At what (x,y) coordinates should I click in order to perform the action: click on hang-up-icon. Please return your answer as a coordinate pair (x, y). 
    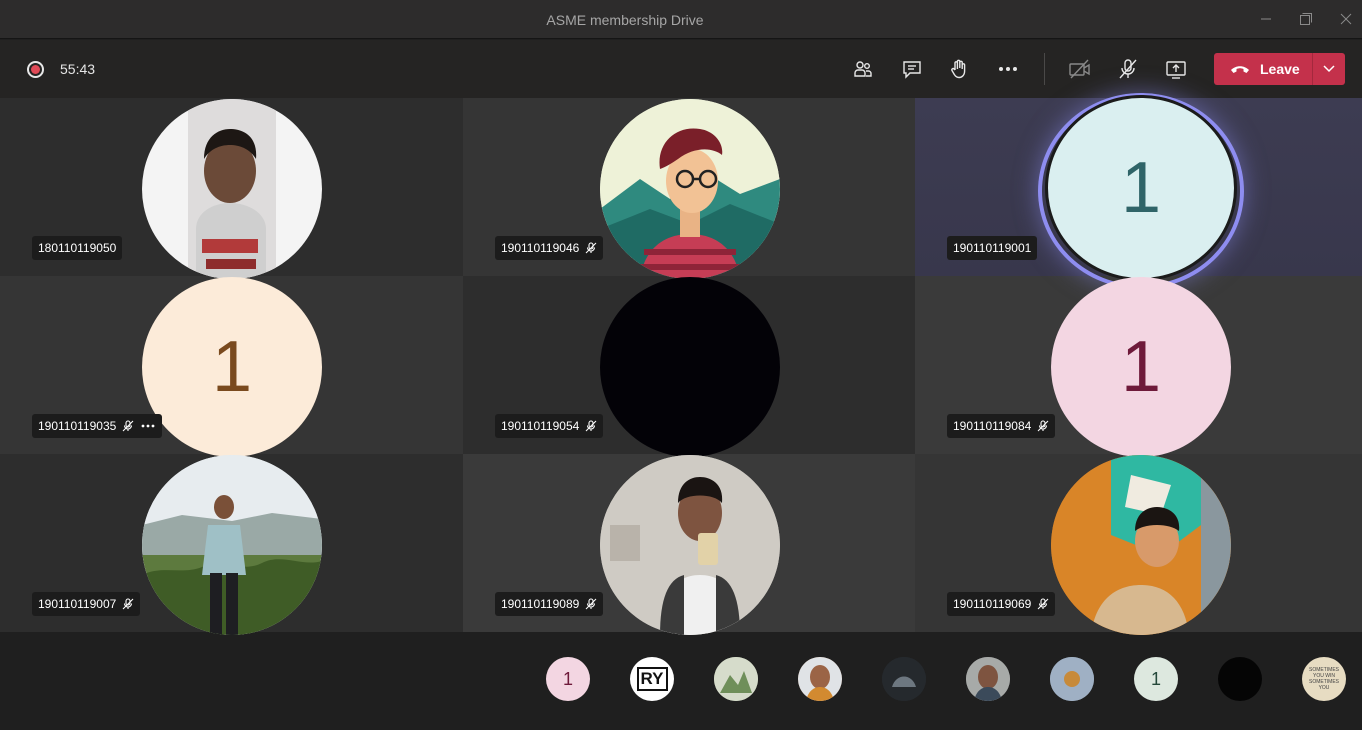
    Looking at the image, I should click on (1240, 69).